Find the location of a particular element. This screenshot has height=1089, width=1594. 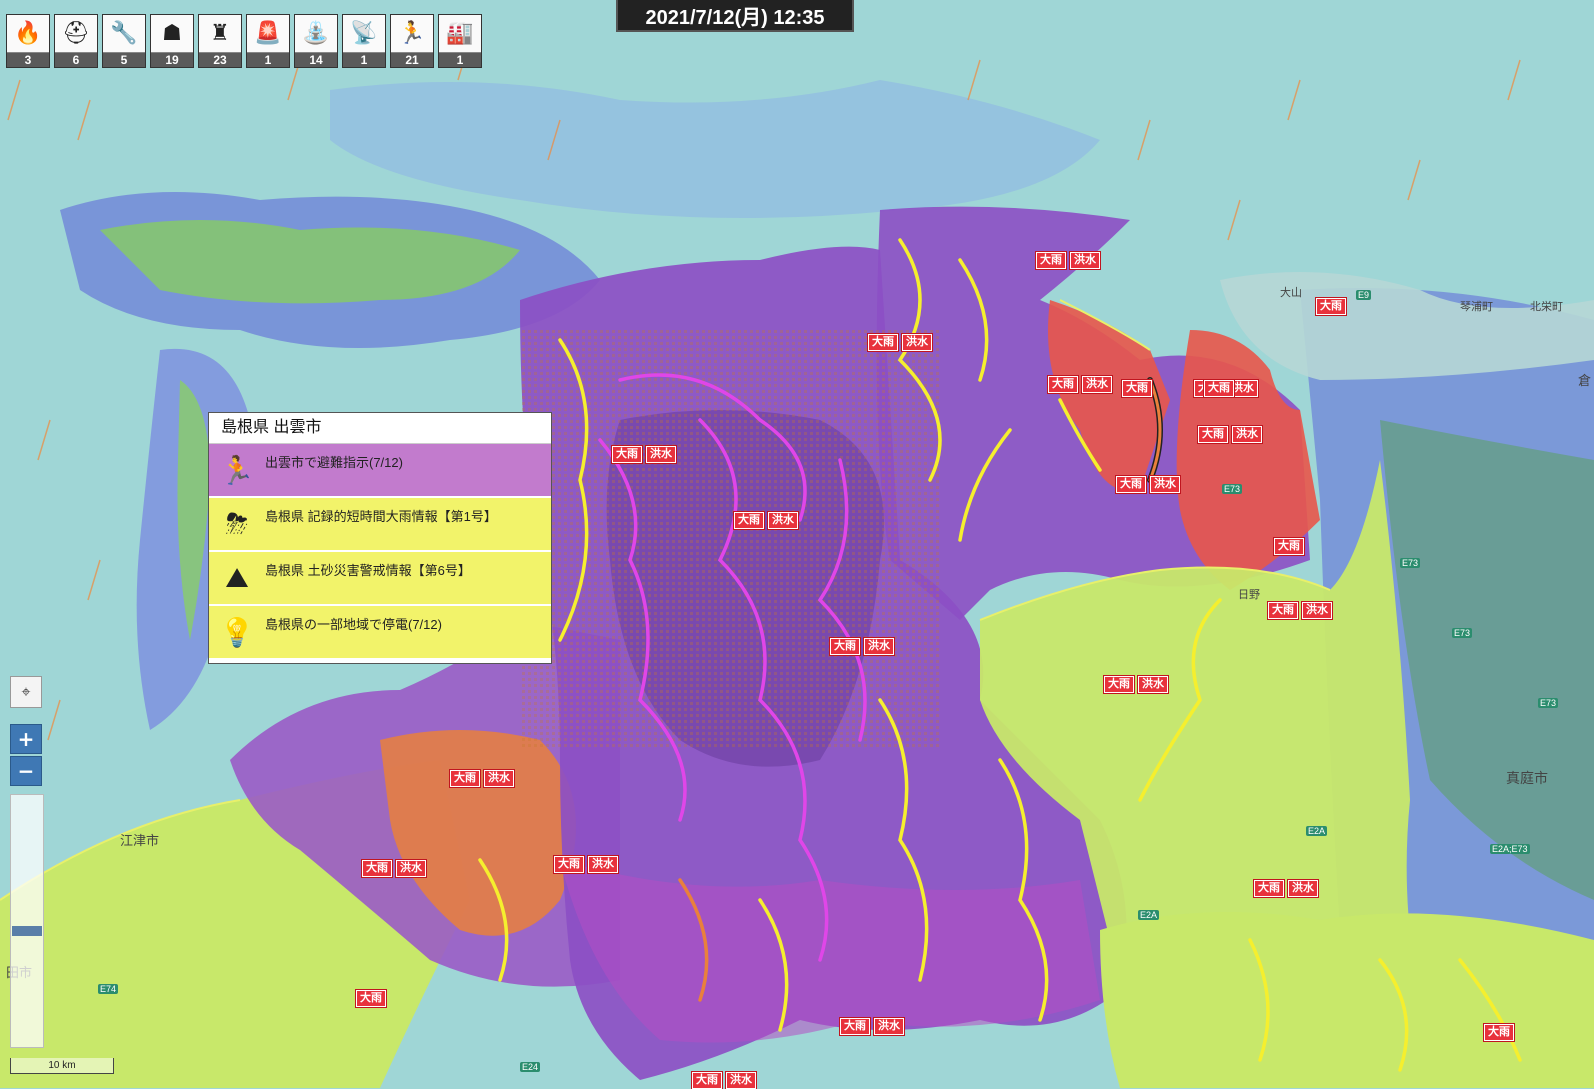

scale-bar: 10 km is located at coordinates (62, 1066).